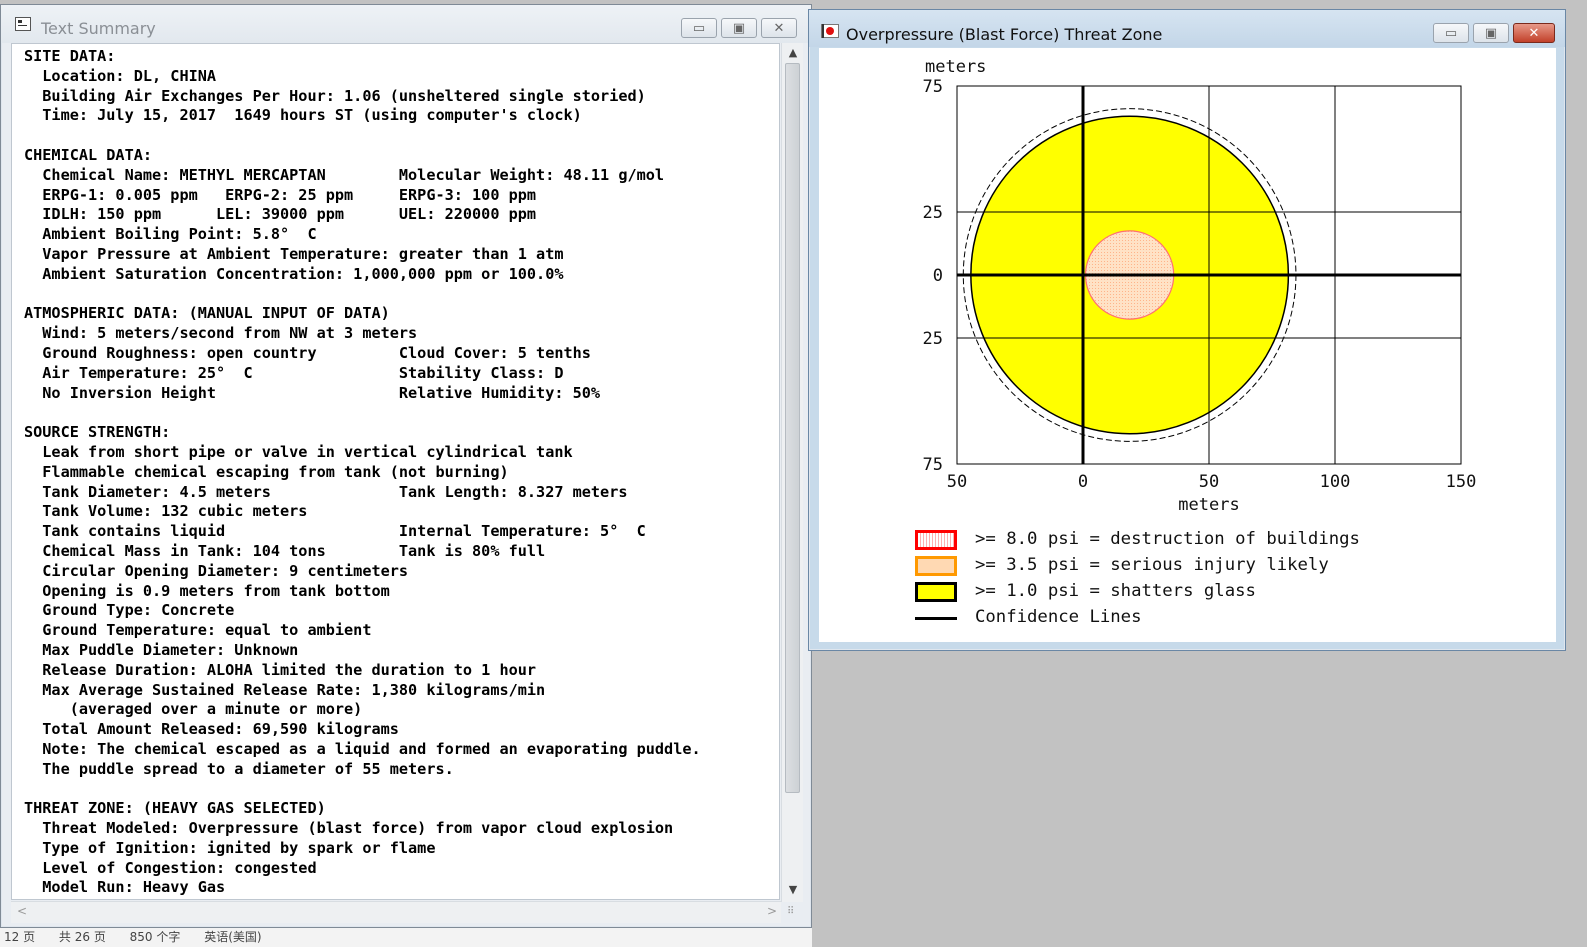 The width and height of the screenshot is (1587, 947). What do you see at coordinates (98, 28) in the screenshot?
I see `window-title: Text Summary` at bounding box center [98, 28].